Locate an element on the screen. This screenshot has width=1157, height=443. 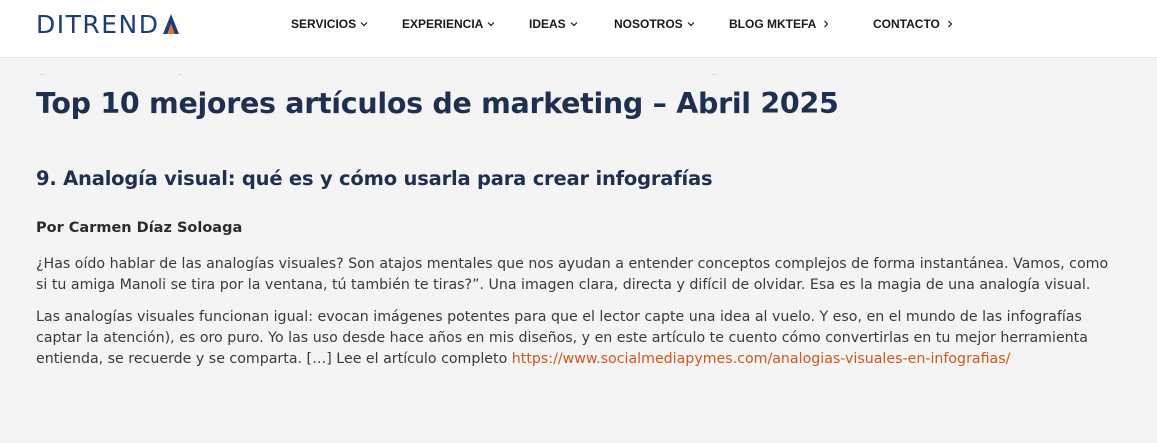
nav-label: IDEAS is located at coordinates (547, 24).